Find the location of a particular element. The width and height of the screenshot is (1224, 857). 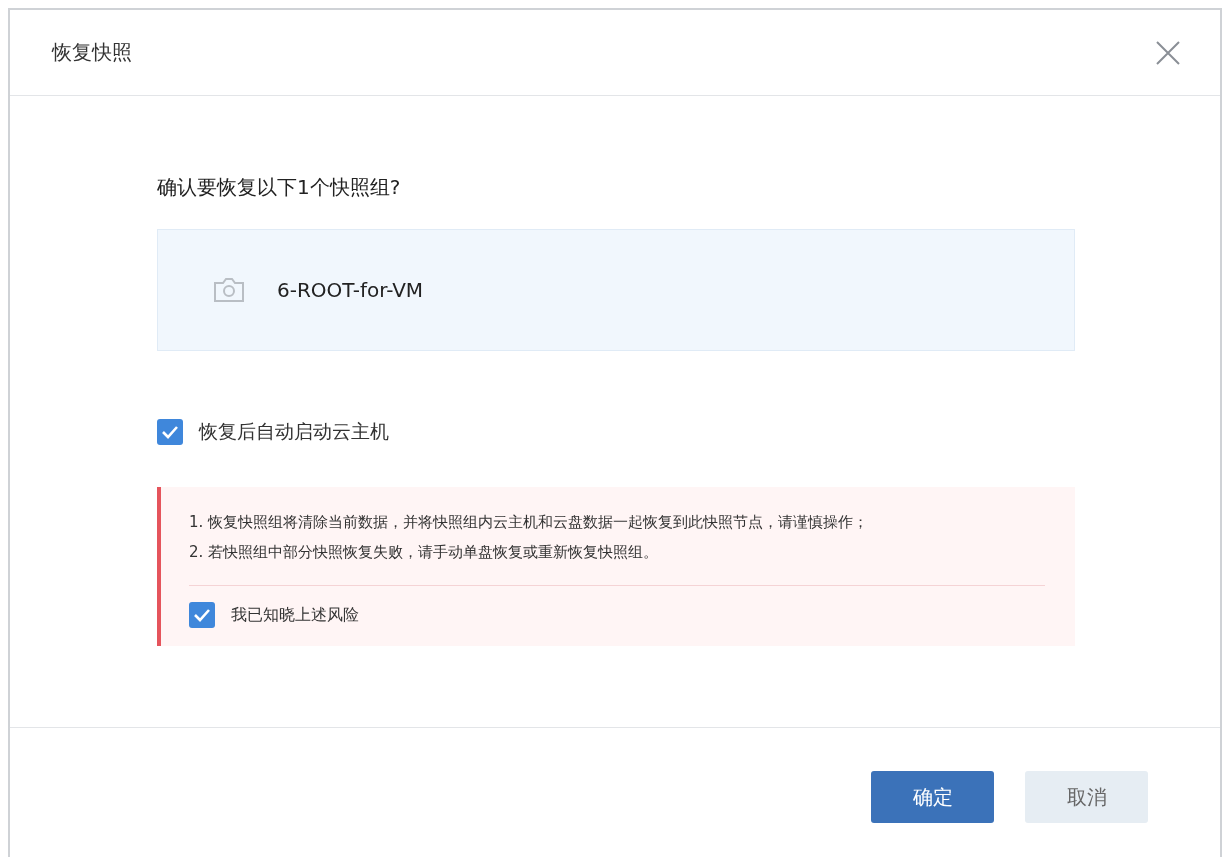

warning-text: 1. 恢复快照组将清除当前数据，并将快照组内云主机和云盘数据一起恢复到此快照节点，请谨慎操作； is located at coordinates (529, 522).